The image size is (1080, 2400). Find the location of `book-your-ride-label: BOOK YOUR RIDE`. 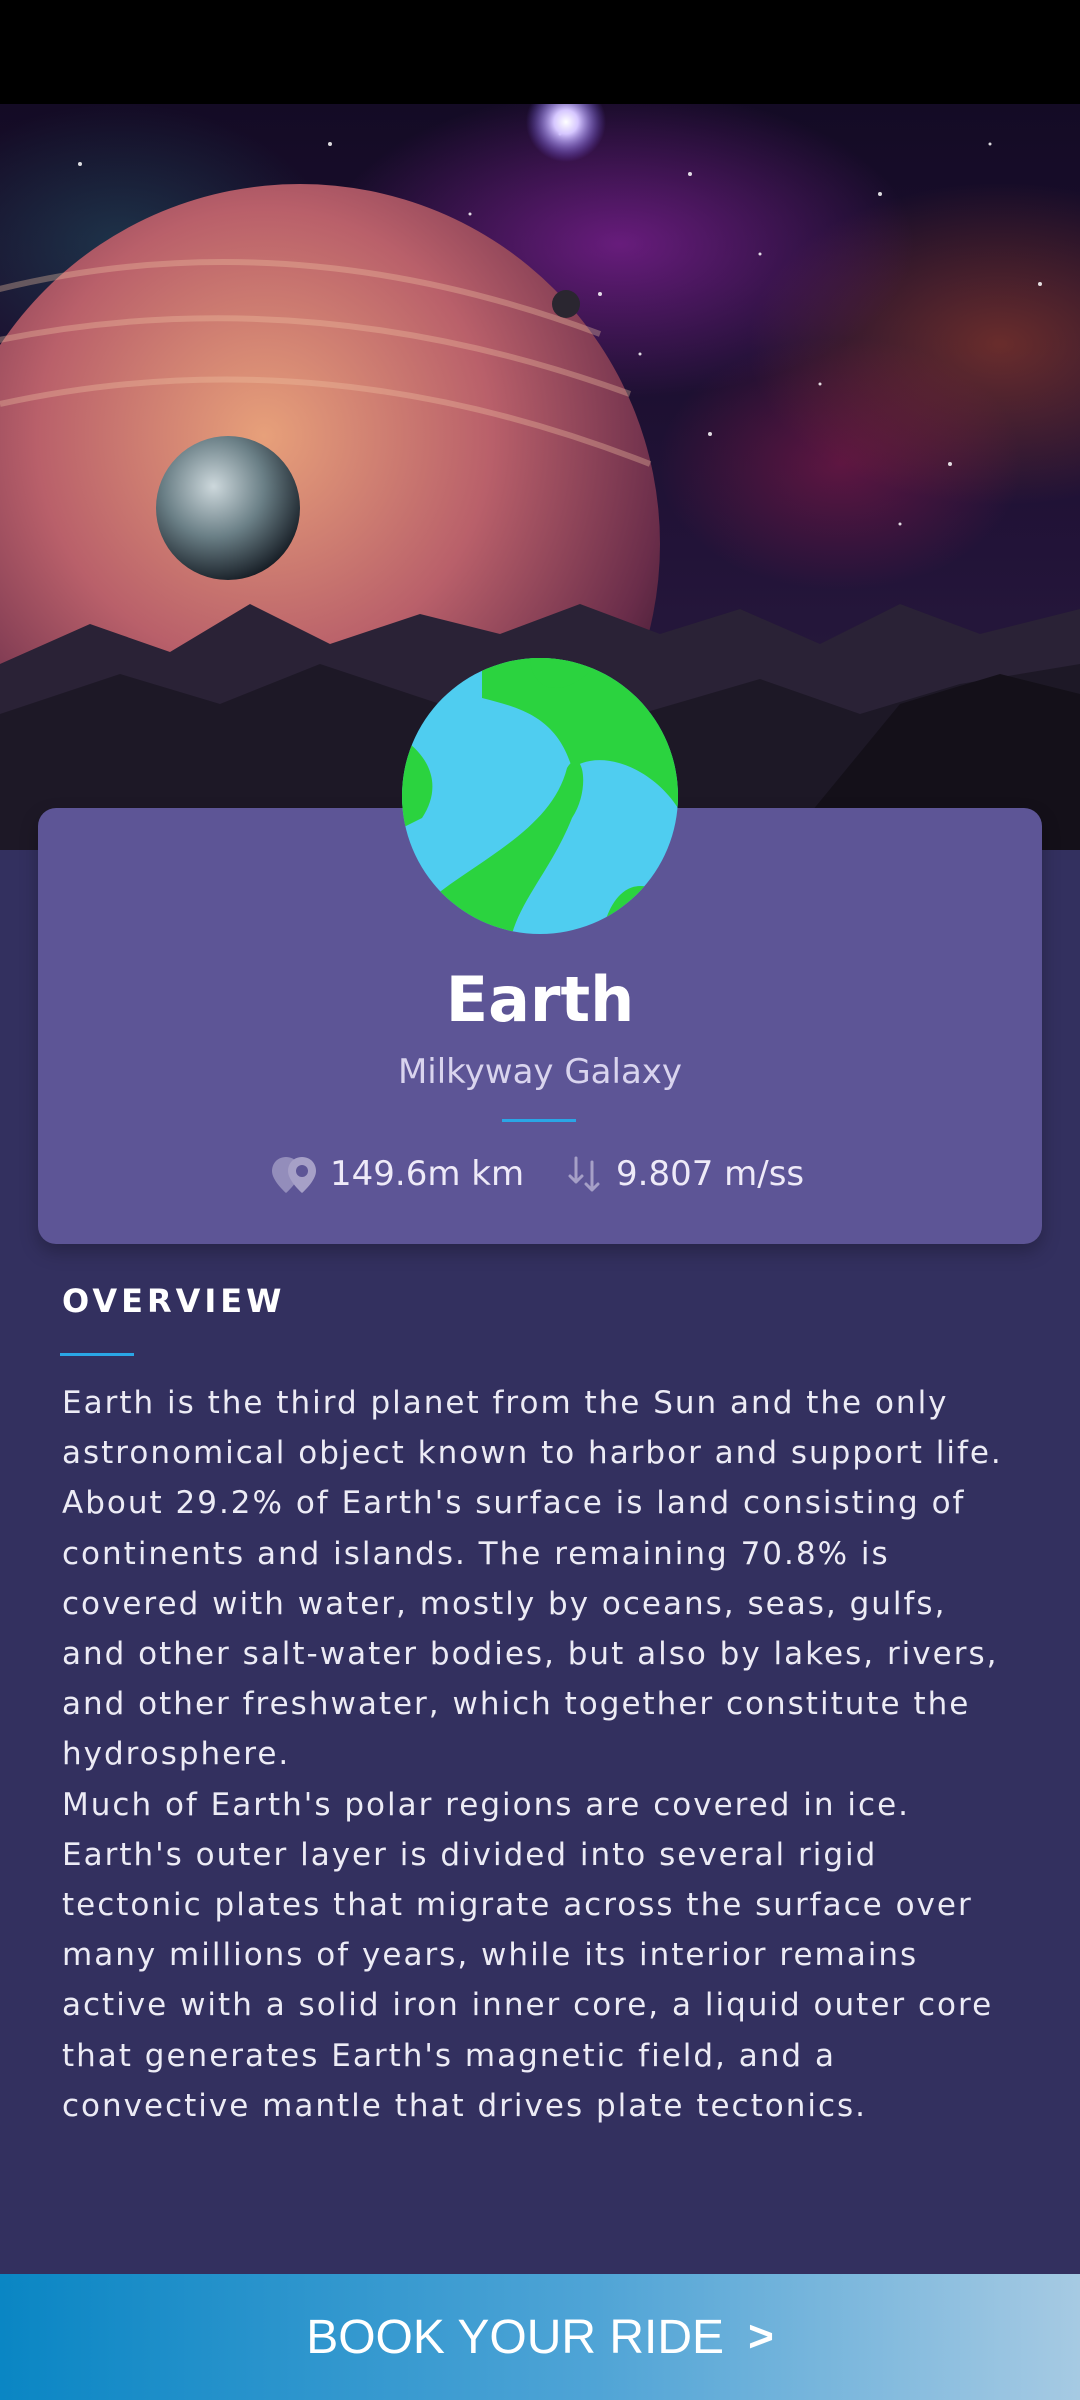

book-your-ride-label: BOOK YOUR RIDE is located at coordinates (515, 2337).